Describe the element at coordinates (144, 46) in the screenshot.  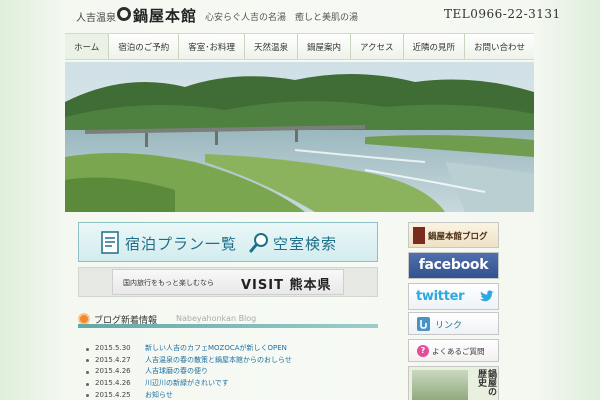
I see `nav-reservation: 宿泊のご予約` at that location.